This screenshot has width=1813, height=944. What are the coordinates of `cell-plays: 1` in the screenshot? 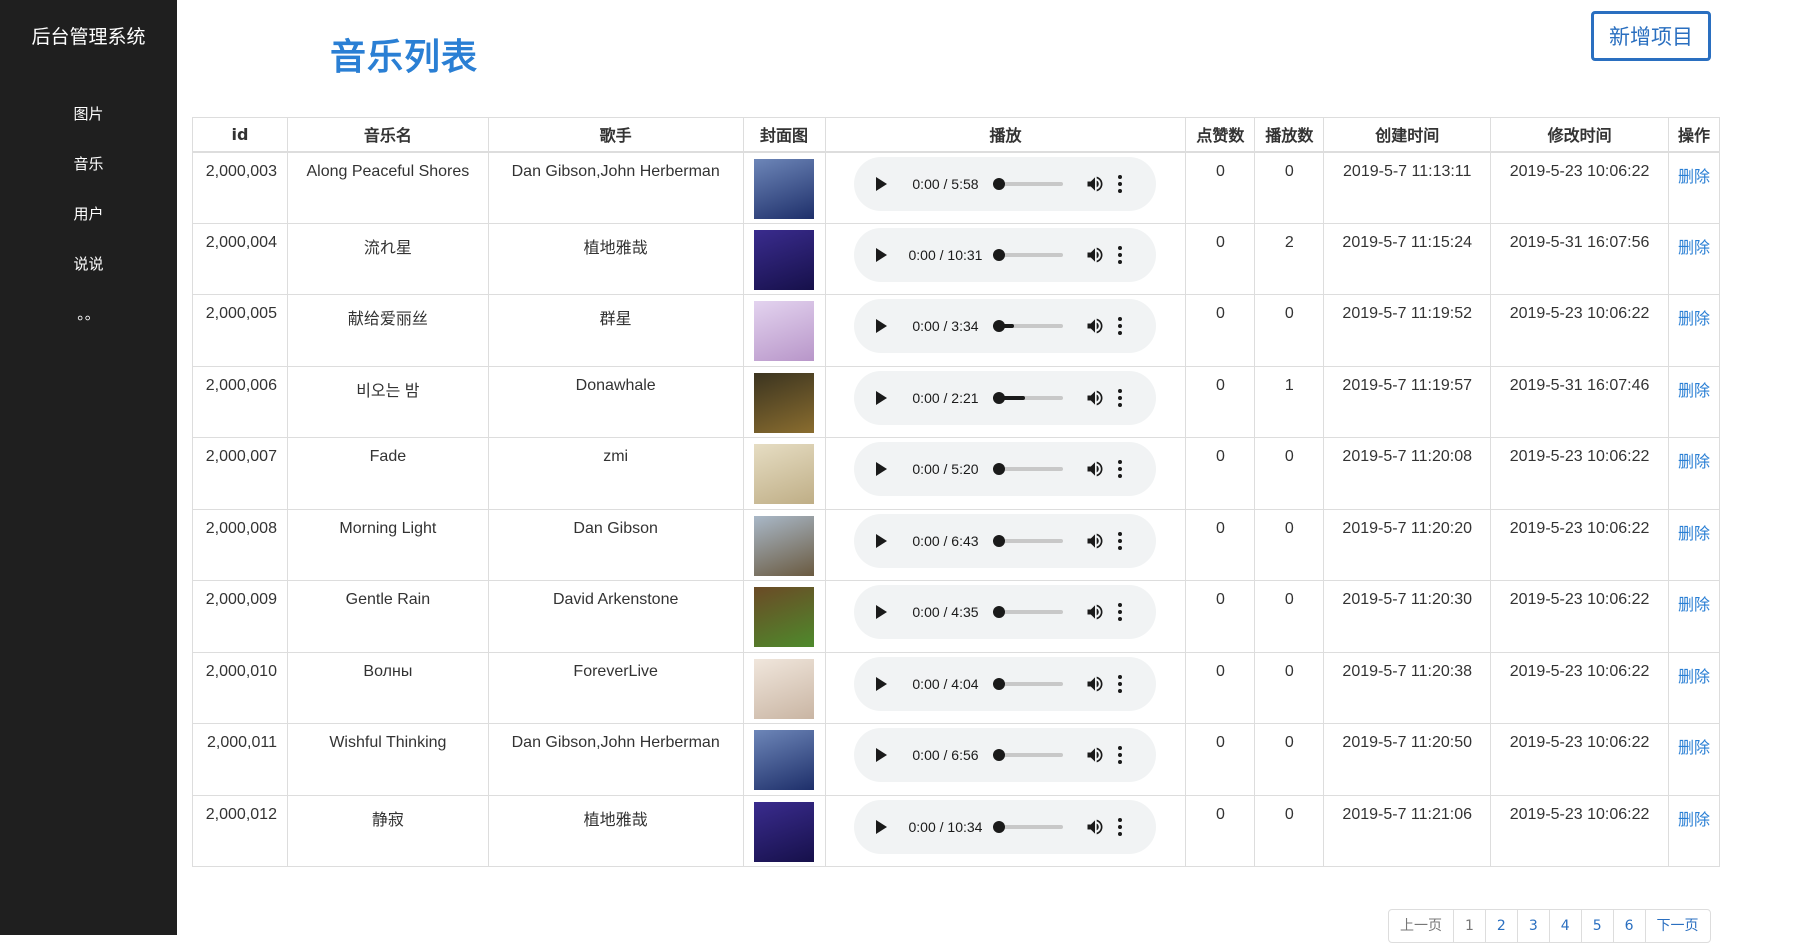 It's located at (1289, 401).